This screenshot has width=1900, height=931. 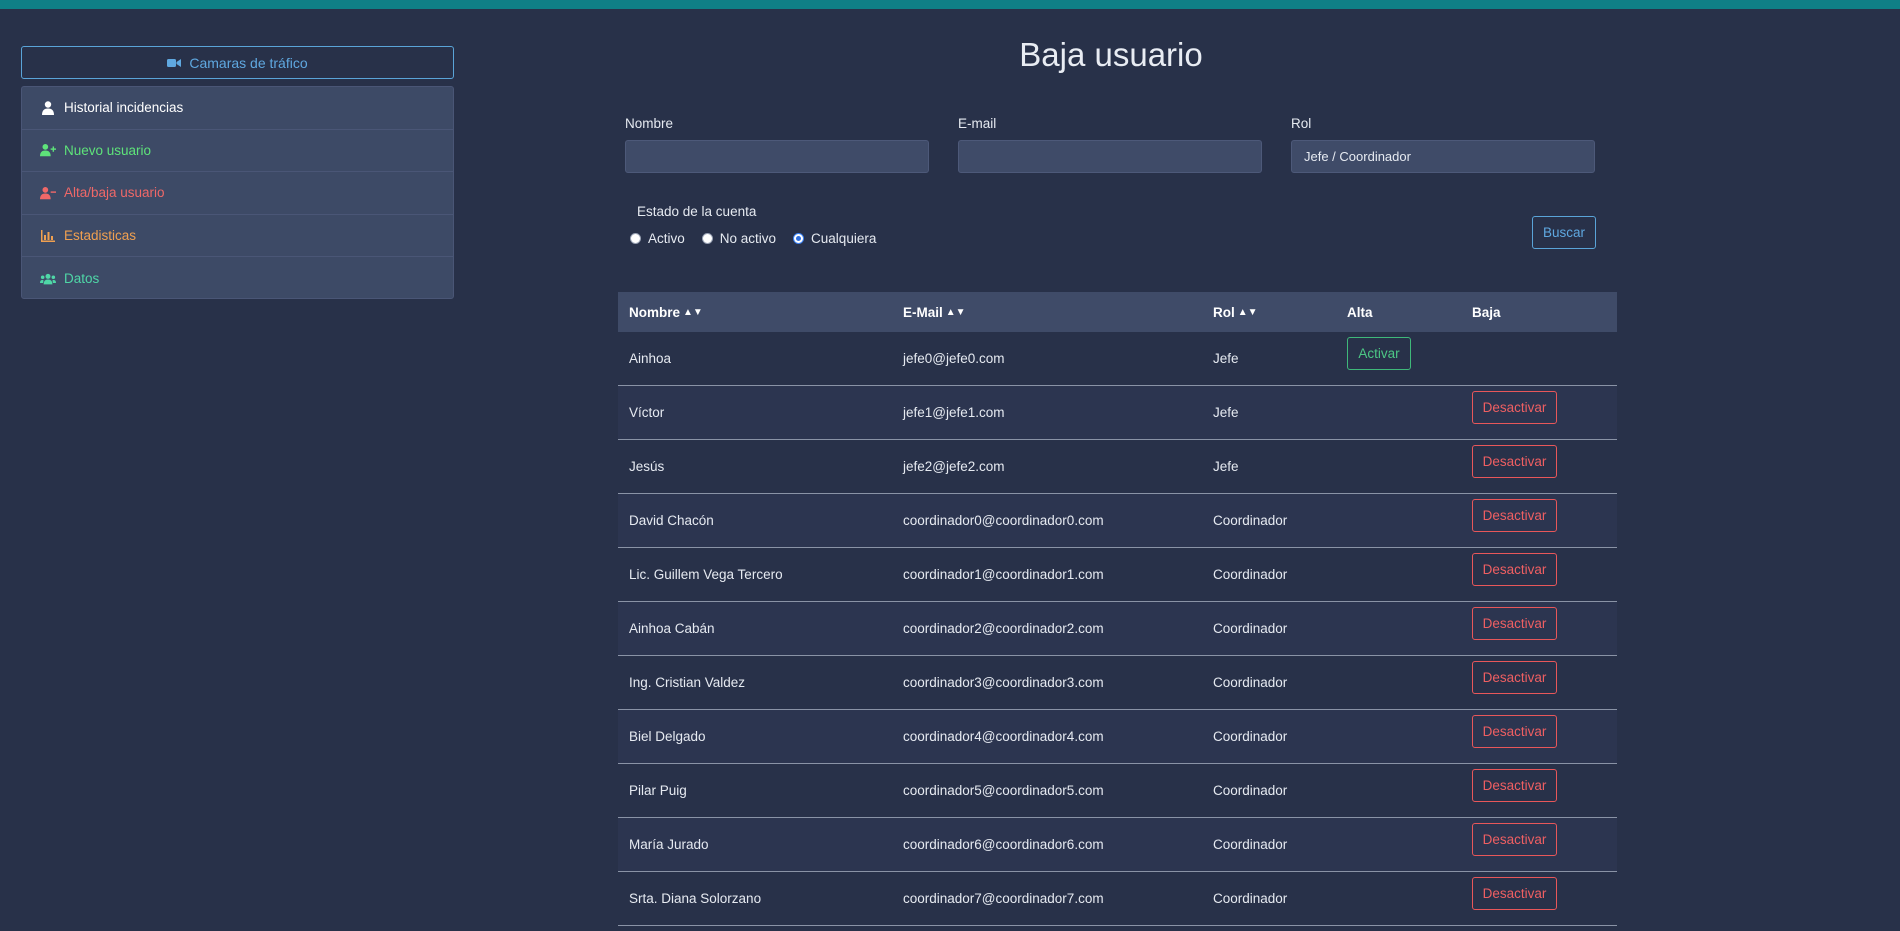 What do you see at coordinates (954, 466) in the screenshot?
I see `cell-email: jefe2@jefe2.com` at bounding box center [954, 466].